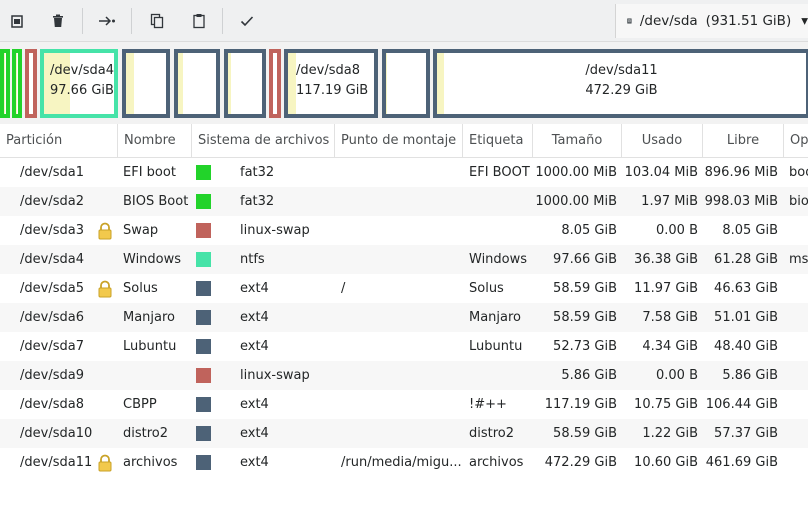  I want to click on partition-cell: /dev/sda8, so click(52, 404).